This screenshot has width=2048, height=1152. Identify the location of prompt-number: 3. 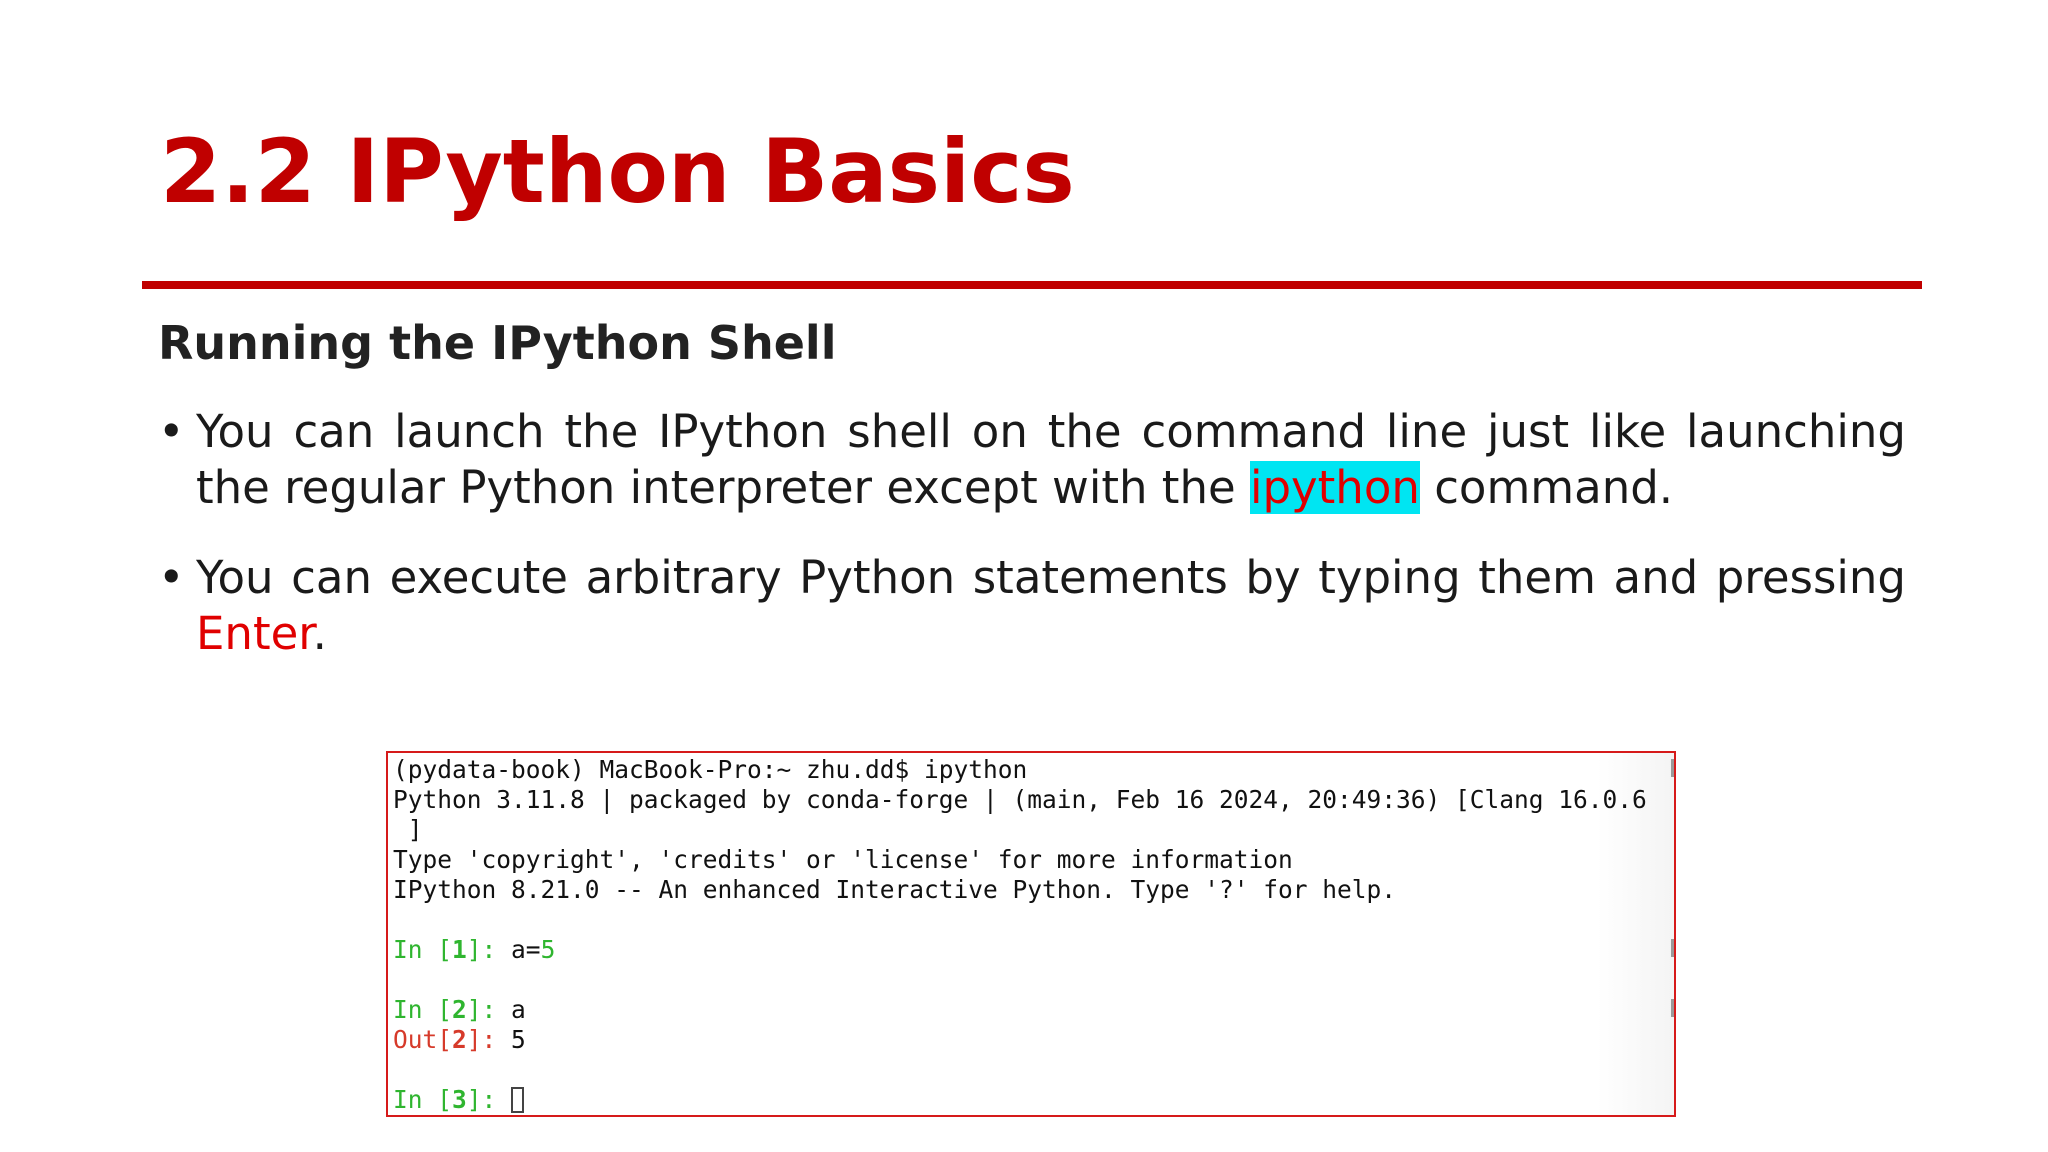
(459, 1099).